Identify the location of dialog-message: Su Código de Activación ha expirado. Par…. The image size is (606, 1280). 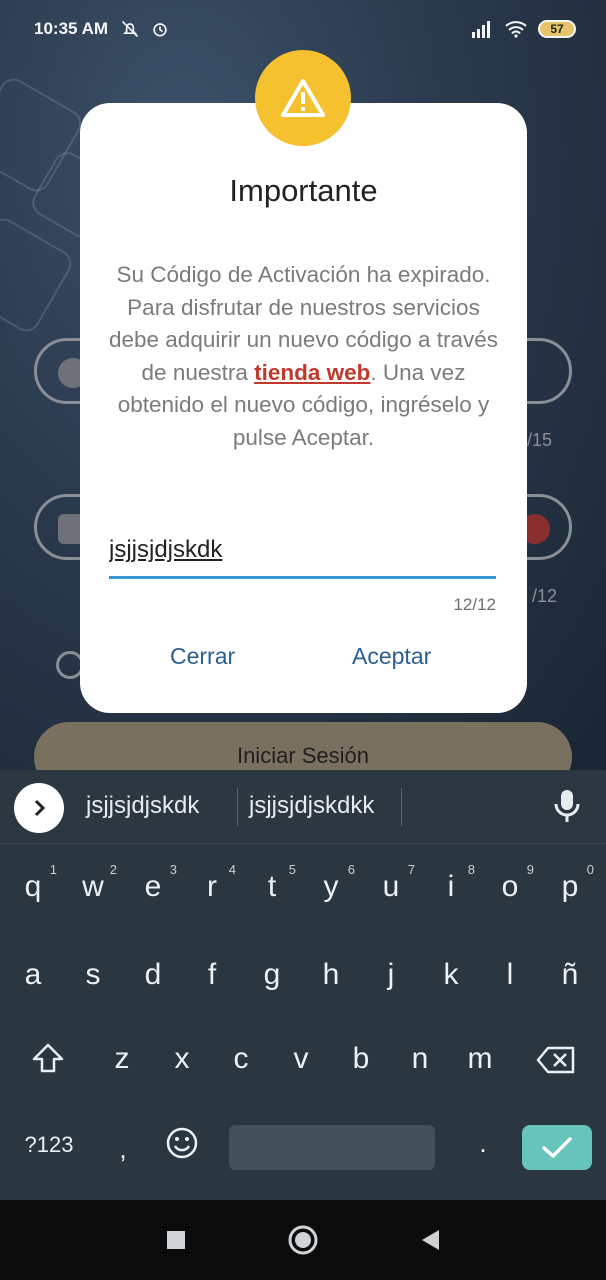
(303, 356).